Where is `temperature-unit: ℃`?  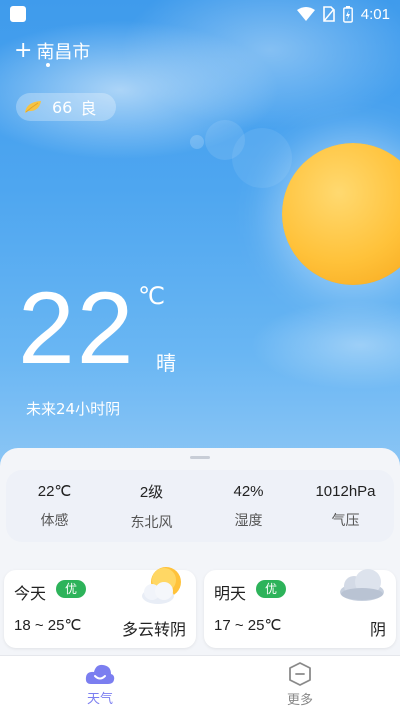 temperature-unit: ℃ is located at coordinates (151, 296).